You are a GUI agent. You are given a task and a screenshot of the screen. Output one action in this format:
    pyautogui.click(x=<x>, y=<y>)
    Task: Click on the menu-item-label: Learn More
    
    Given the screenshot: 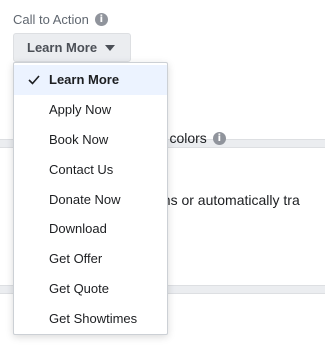 What is the action you would take?
    pyautogui.click(x=84, y=80)
    